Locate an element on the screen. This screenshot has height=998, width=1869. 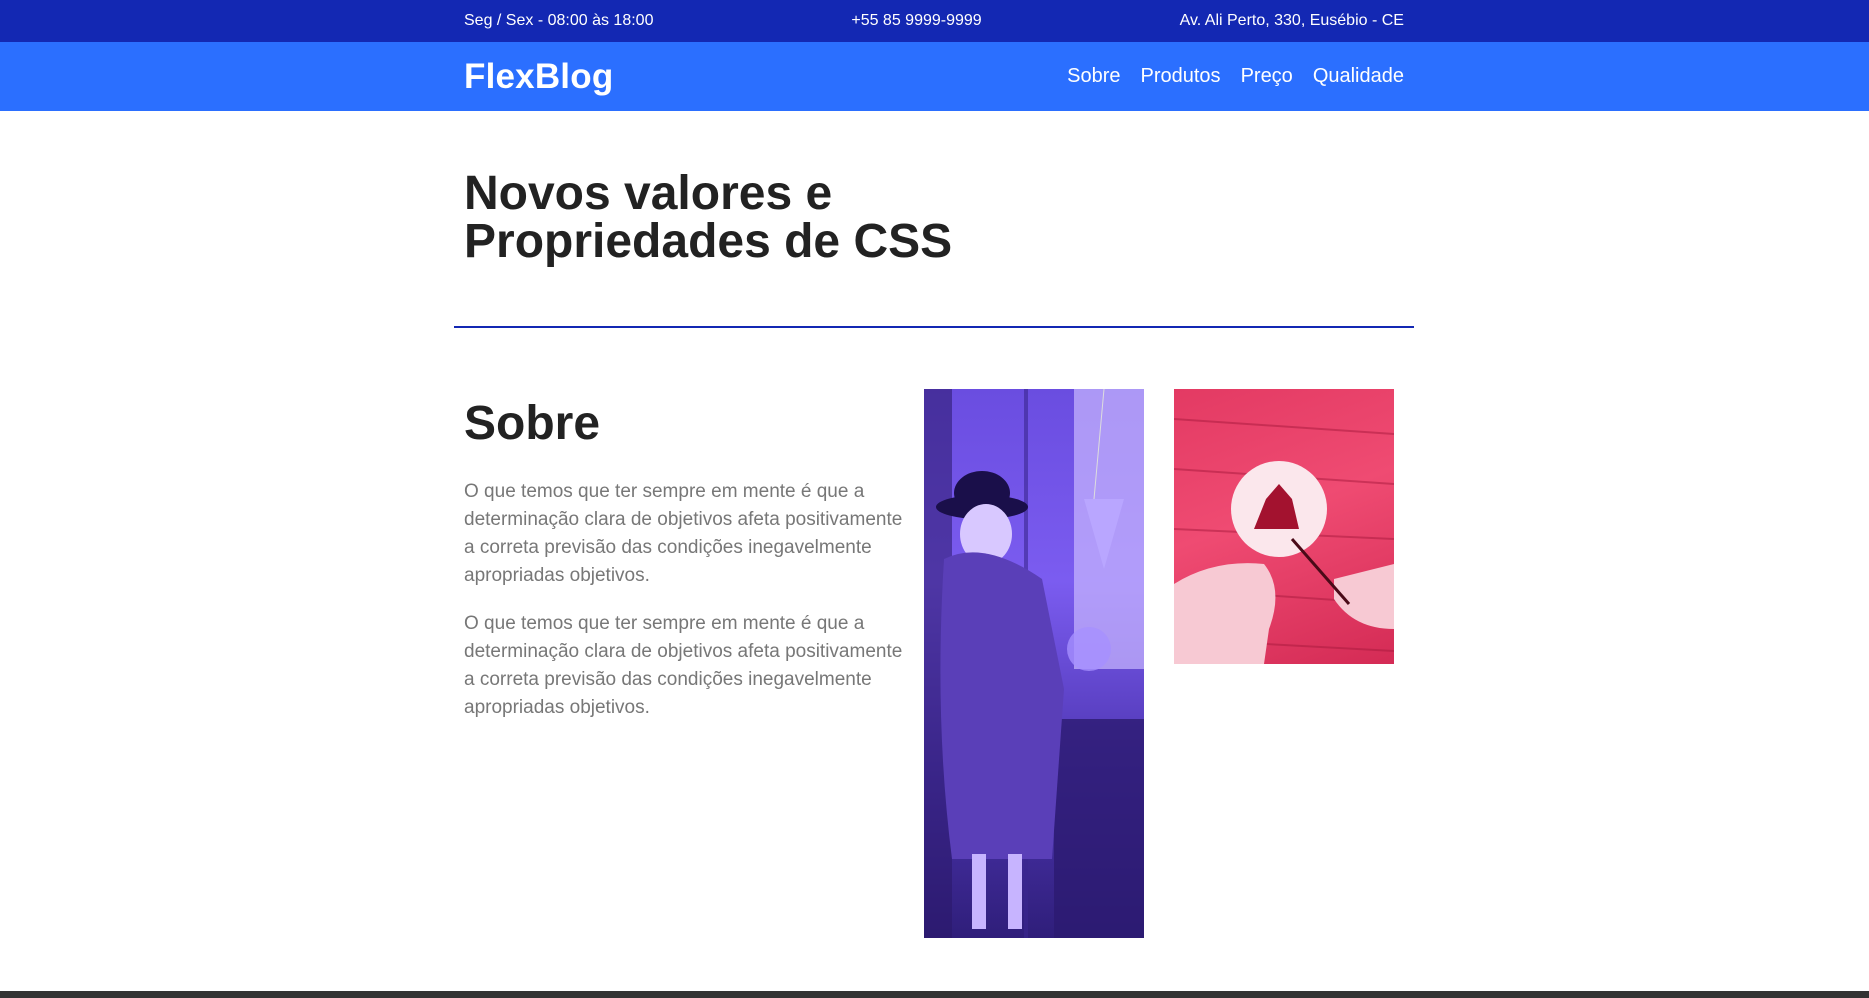
page-title: Novos valores e Propriedades de CSS is located at coordinates (764, 218).